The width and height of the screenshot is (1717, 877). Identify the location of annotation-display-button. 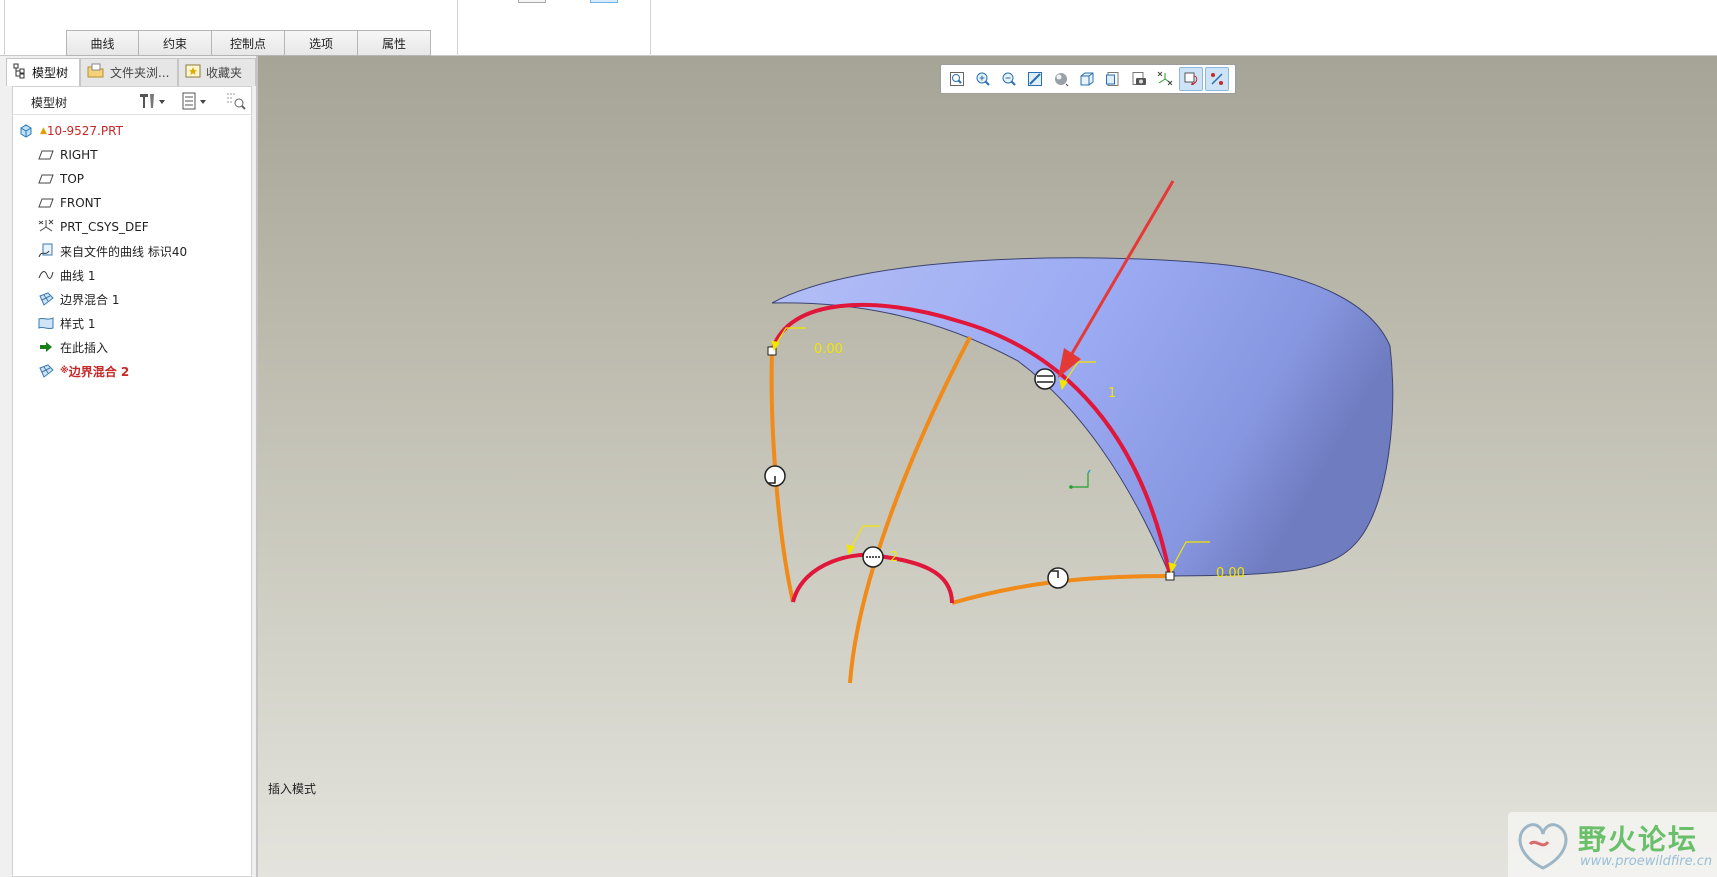
(1217, 79).